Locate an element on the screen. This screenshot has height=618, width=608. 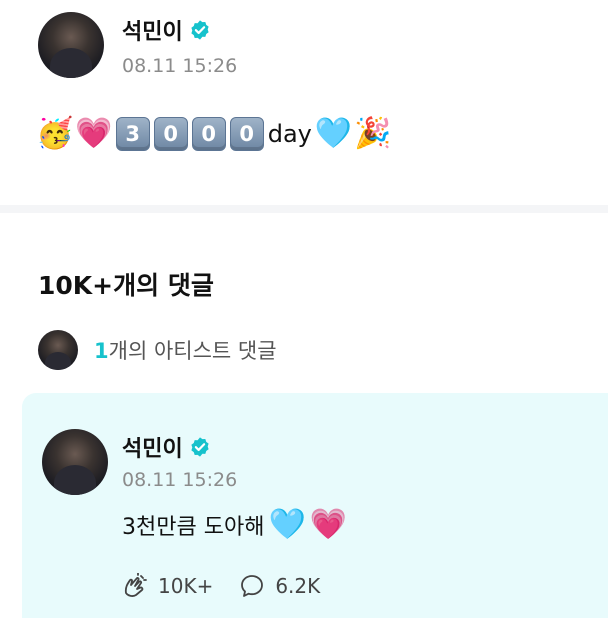
post-author-name-text: 석민이 is located at coordinates (152, 32).